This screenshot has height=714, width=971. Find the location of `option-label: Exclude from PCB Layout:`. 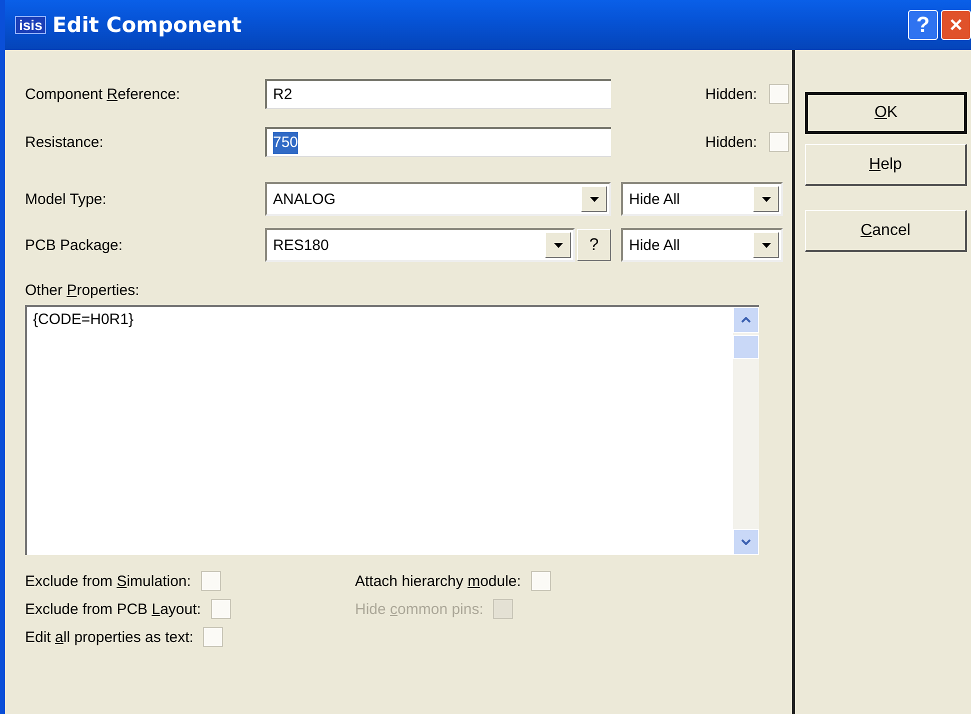

option-label: Exclude from PCB Layout: is located at coordinates (113, 609).